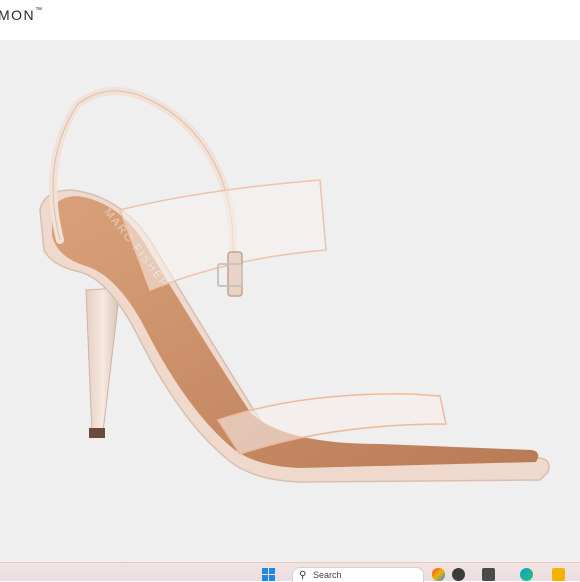  What do you see at coordinates (526, 574) in the screenshot?
I see `edge-icon` at bounding box center [526, 574].